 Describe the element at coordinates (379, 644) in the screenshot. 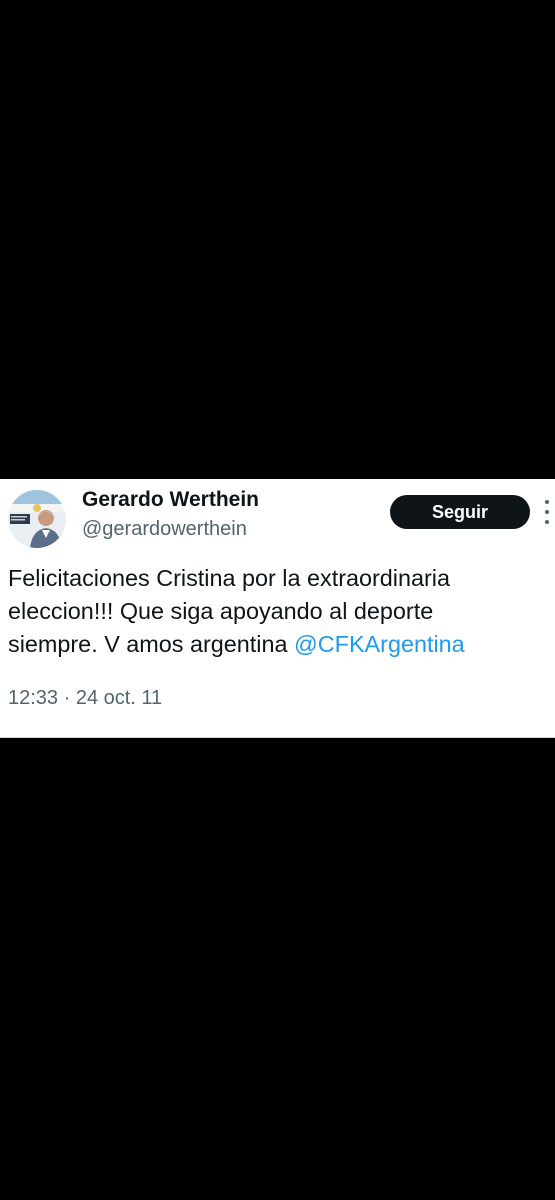

I see `mention-link: @CFKArgentina` at that location.